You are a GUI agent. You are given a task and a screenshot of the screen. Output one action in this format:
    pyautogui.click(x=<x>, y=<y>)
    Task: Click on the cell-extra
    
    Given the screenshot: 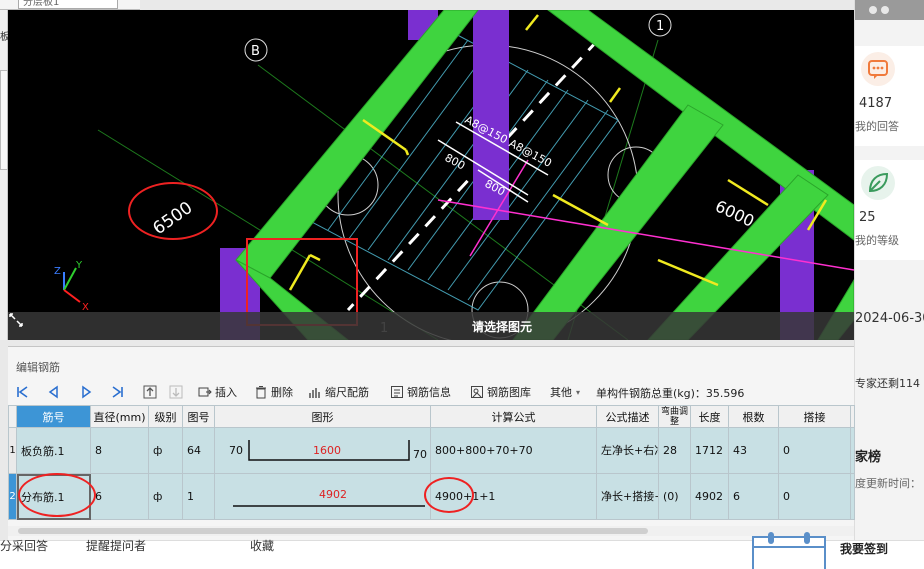 What is the action you would take?
    pyautogui.click(x=852, y=450)
    